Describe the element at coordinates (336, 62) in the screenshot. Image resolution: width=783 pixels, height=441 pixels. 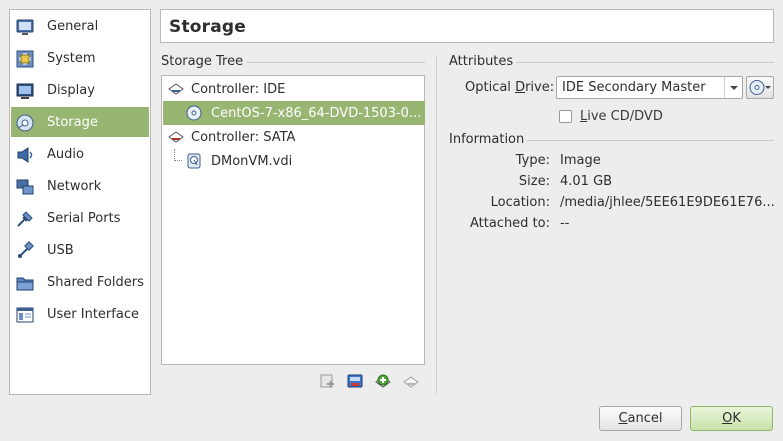
I see `storage-tree-divider` at that location.